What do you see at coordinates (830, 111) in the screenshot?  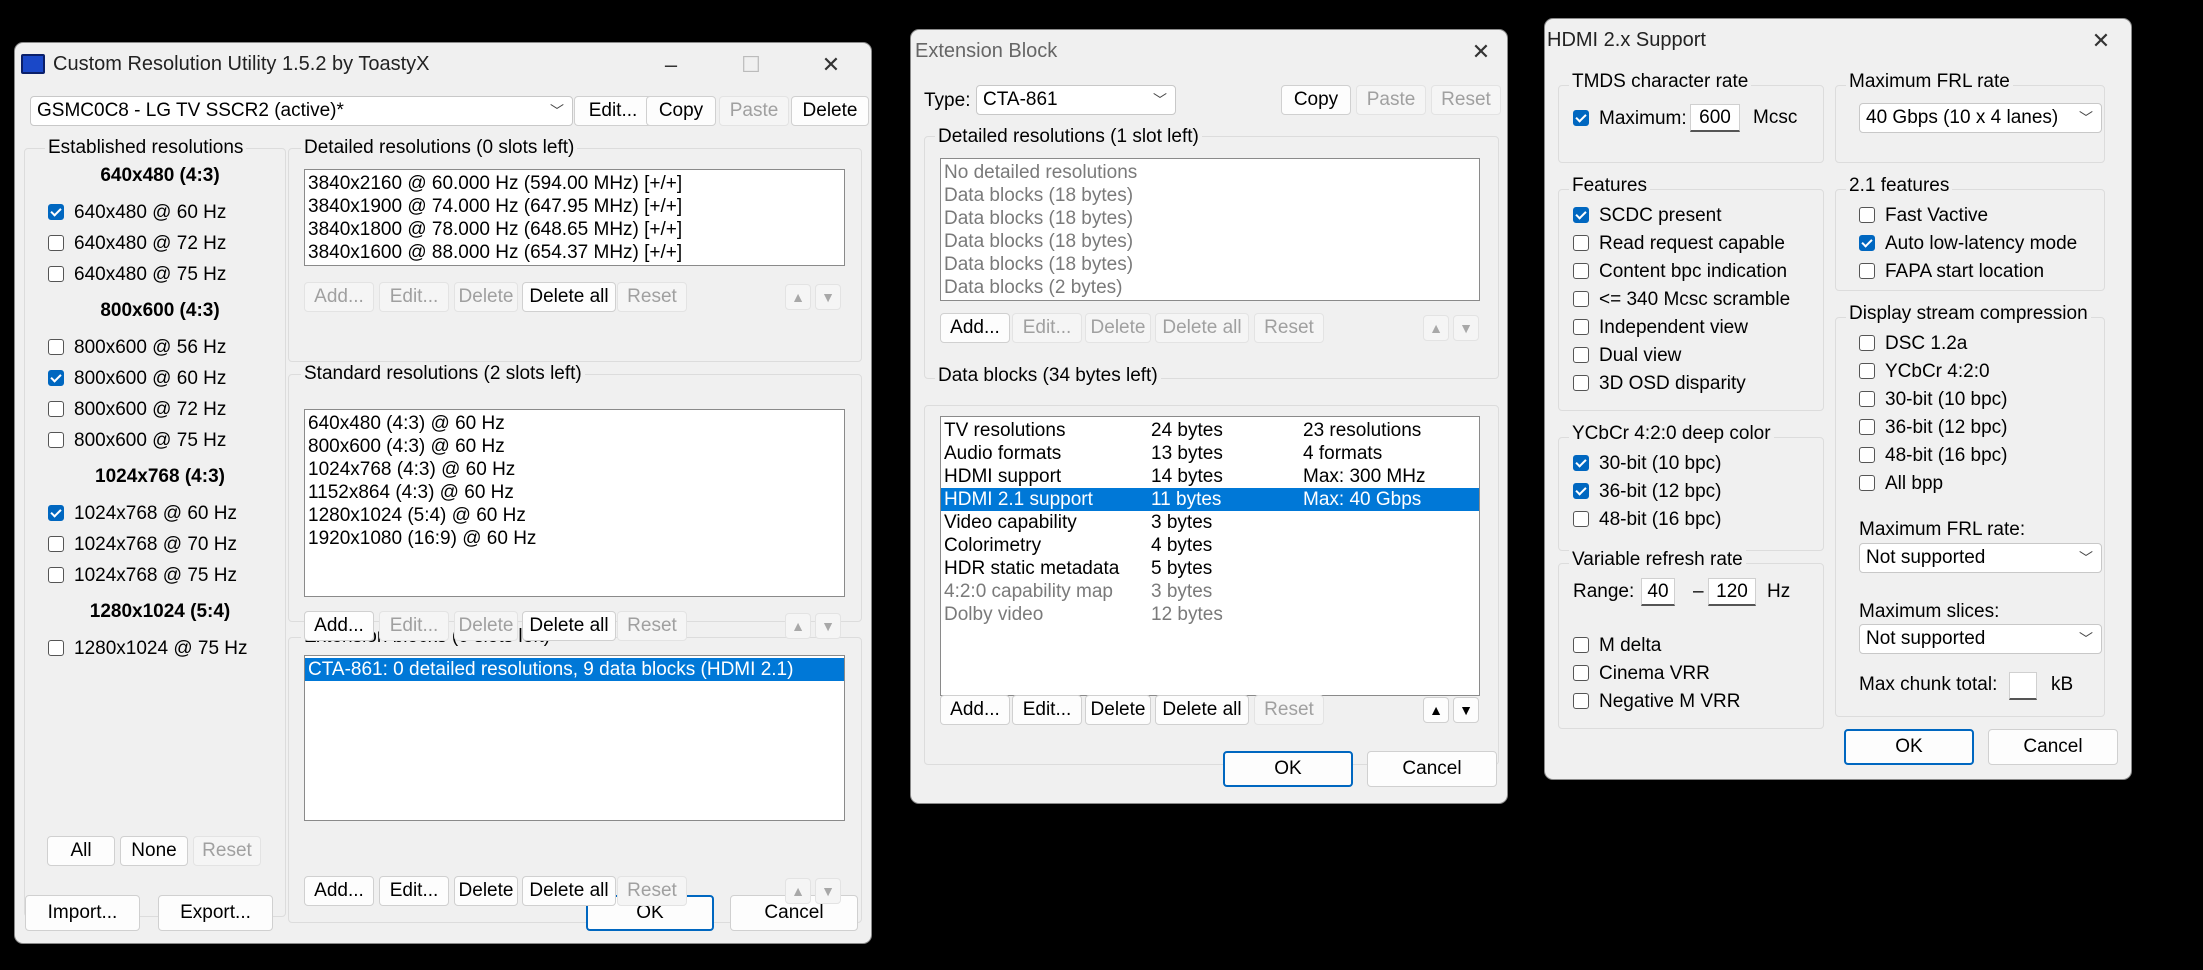 I see `delete-monitor-button: Delete` at bounding box center [830, 111].